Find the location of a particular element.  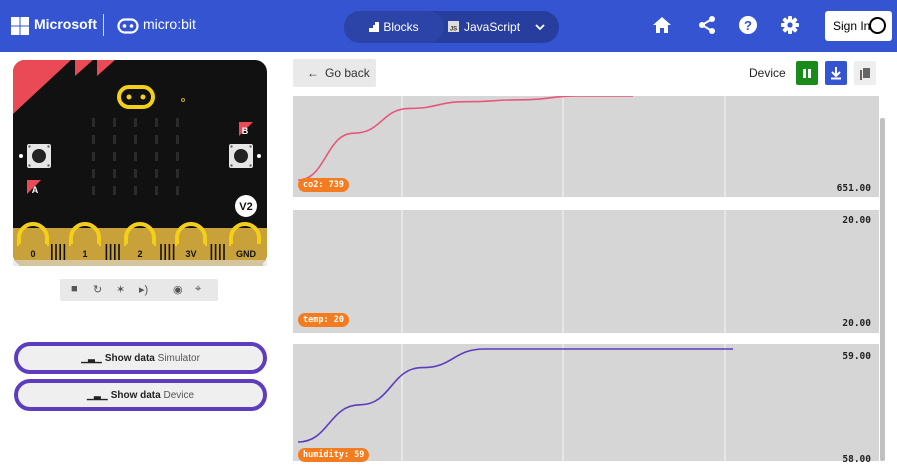

chart-humidity-min-label: 58.00 is located at coordinates (856, 459).